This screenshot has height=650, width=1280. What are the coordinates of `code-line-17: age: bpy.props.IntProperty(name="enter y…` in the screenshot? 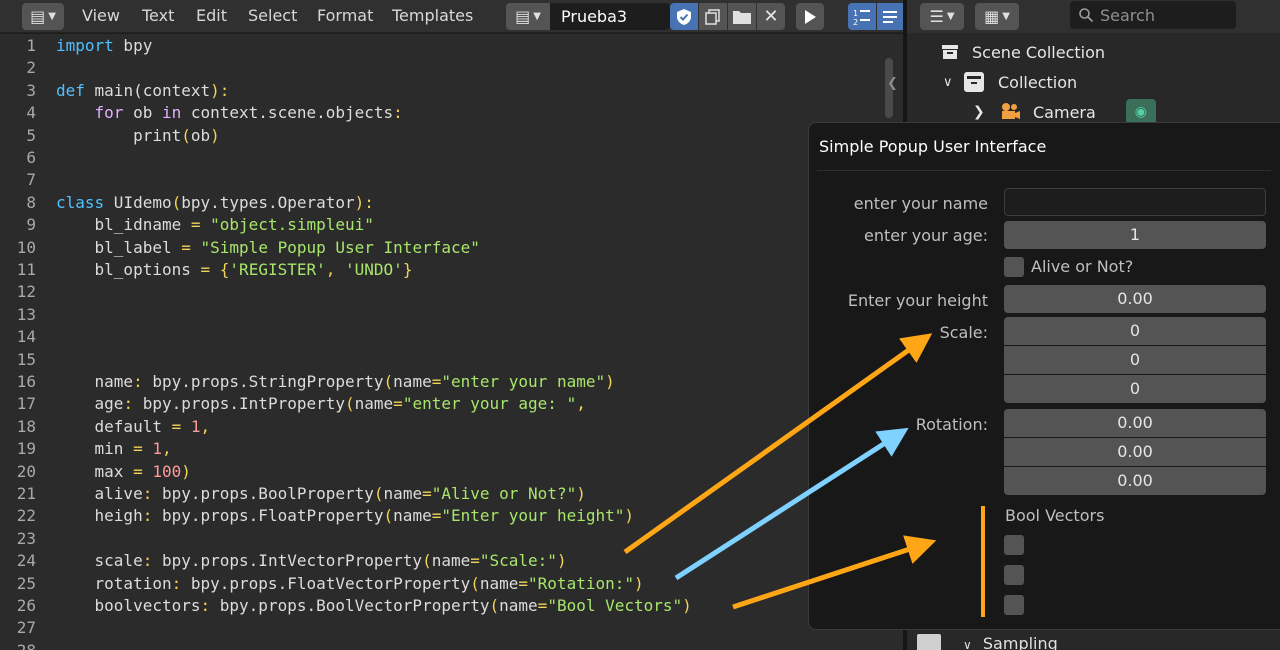 It's located at (321, 404).